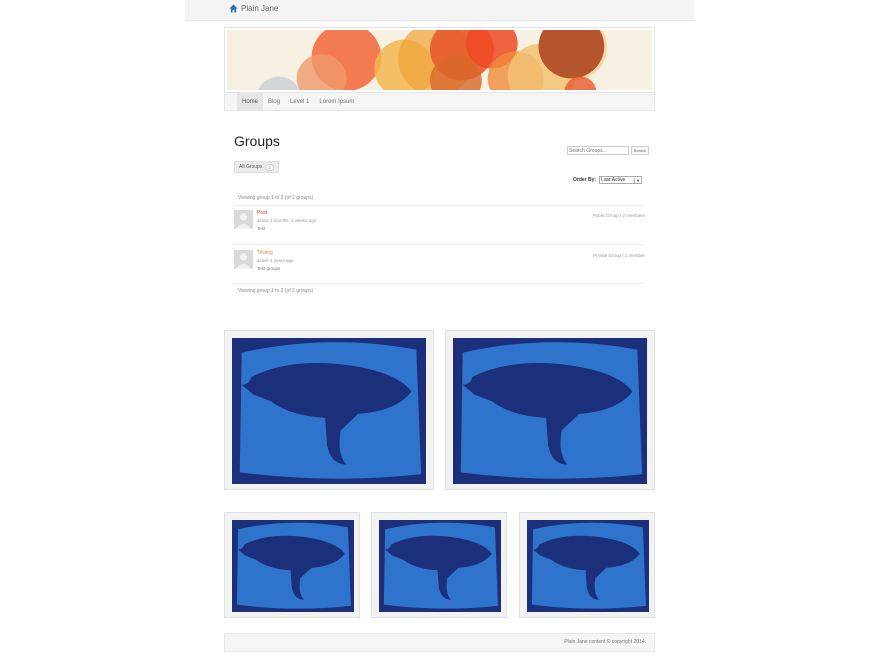 The height and width of the screenshot is (660, 880). Describe the element at coordinates (261, 228) in the screenshot. I see `group-description: Test` at that location.